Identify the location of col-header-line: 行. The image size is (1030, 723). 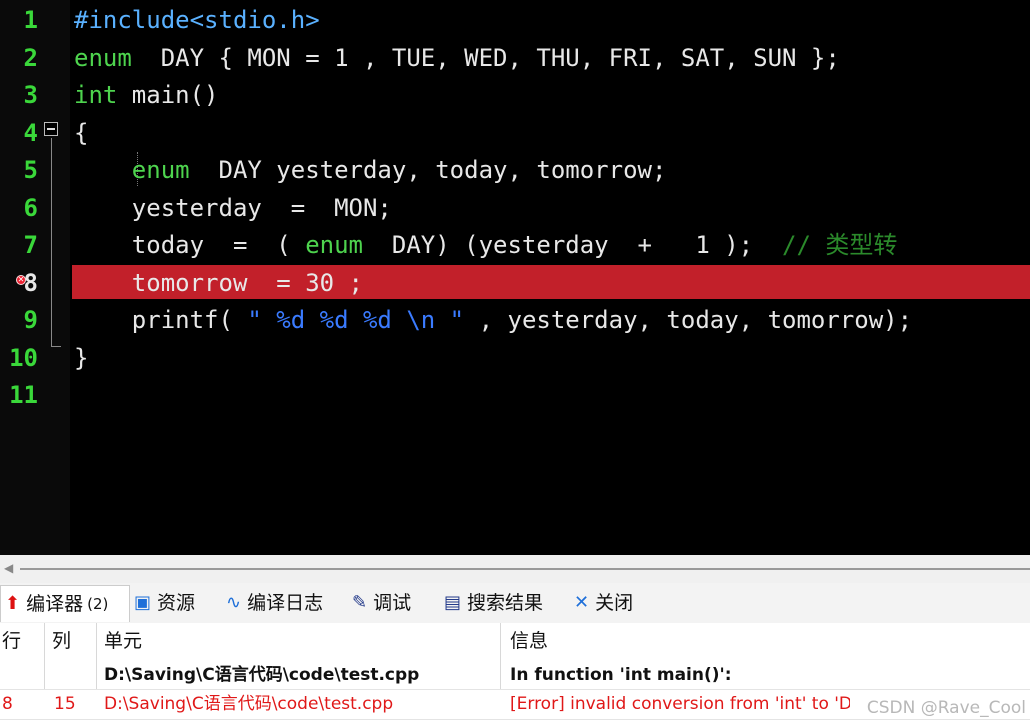
(11, 641).